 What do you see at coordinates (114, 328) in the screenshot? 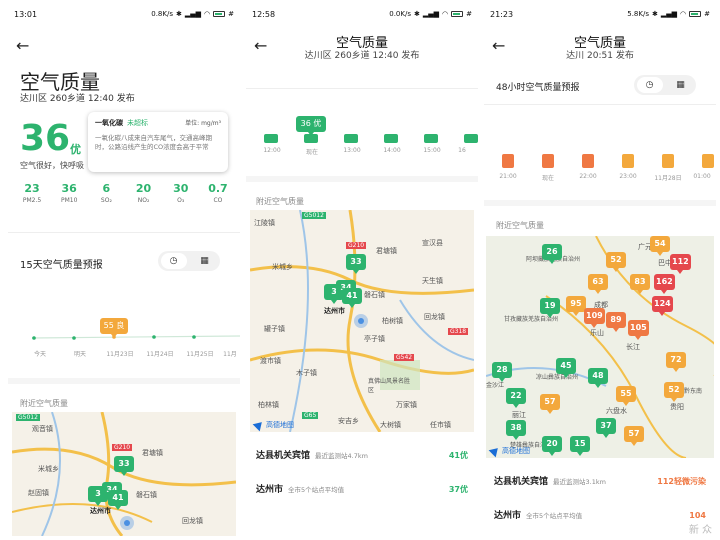
I see `forecast-tag: 55 良` at bounding box center [114, 328].